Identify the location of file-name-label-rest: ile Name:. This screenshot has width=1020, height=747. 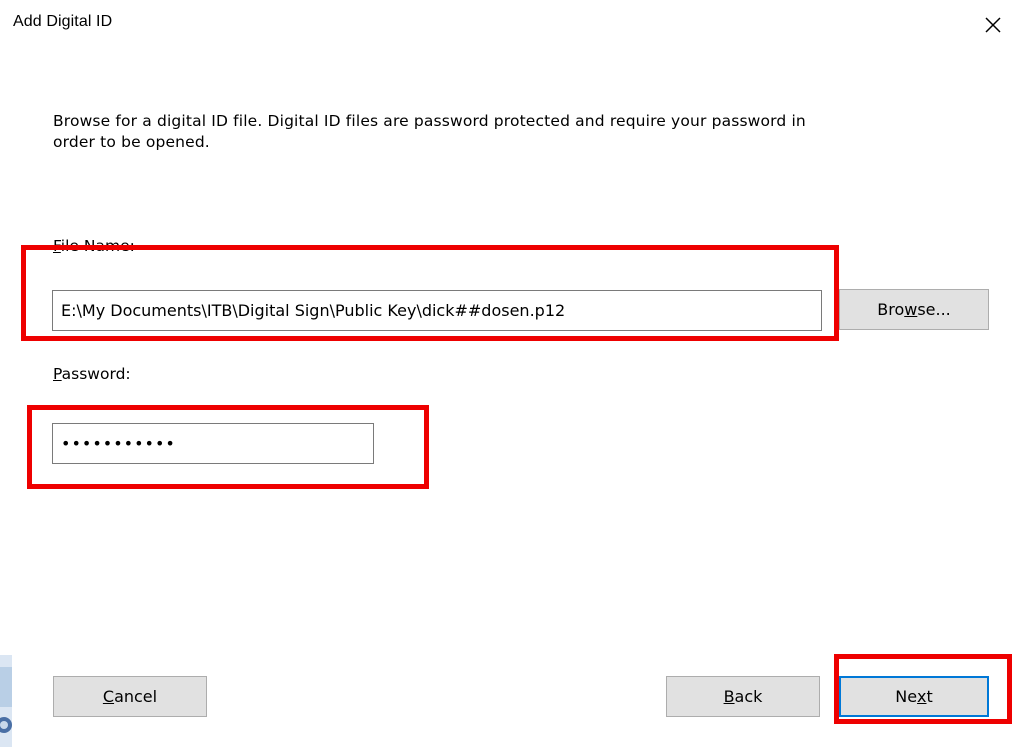
(97, 246).